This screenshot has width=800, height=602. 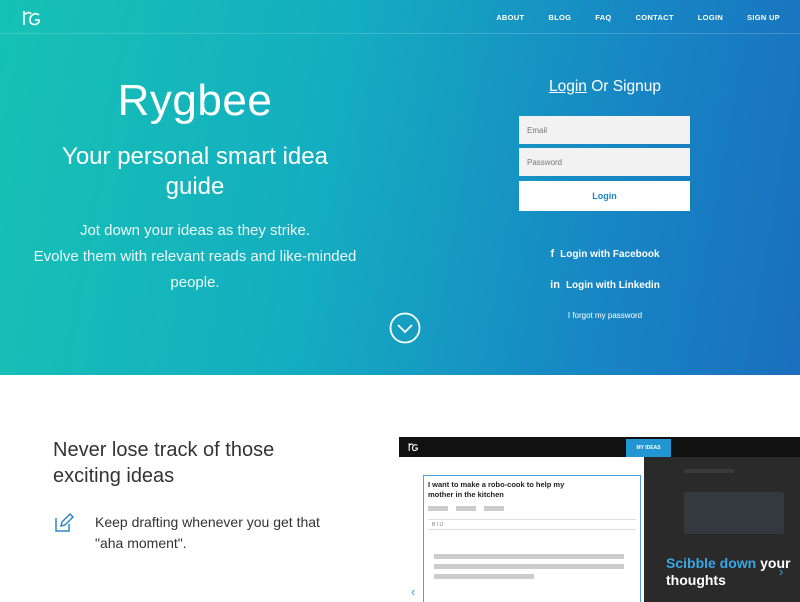 I want to click on email-field, so click(x=604, y=130).